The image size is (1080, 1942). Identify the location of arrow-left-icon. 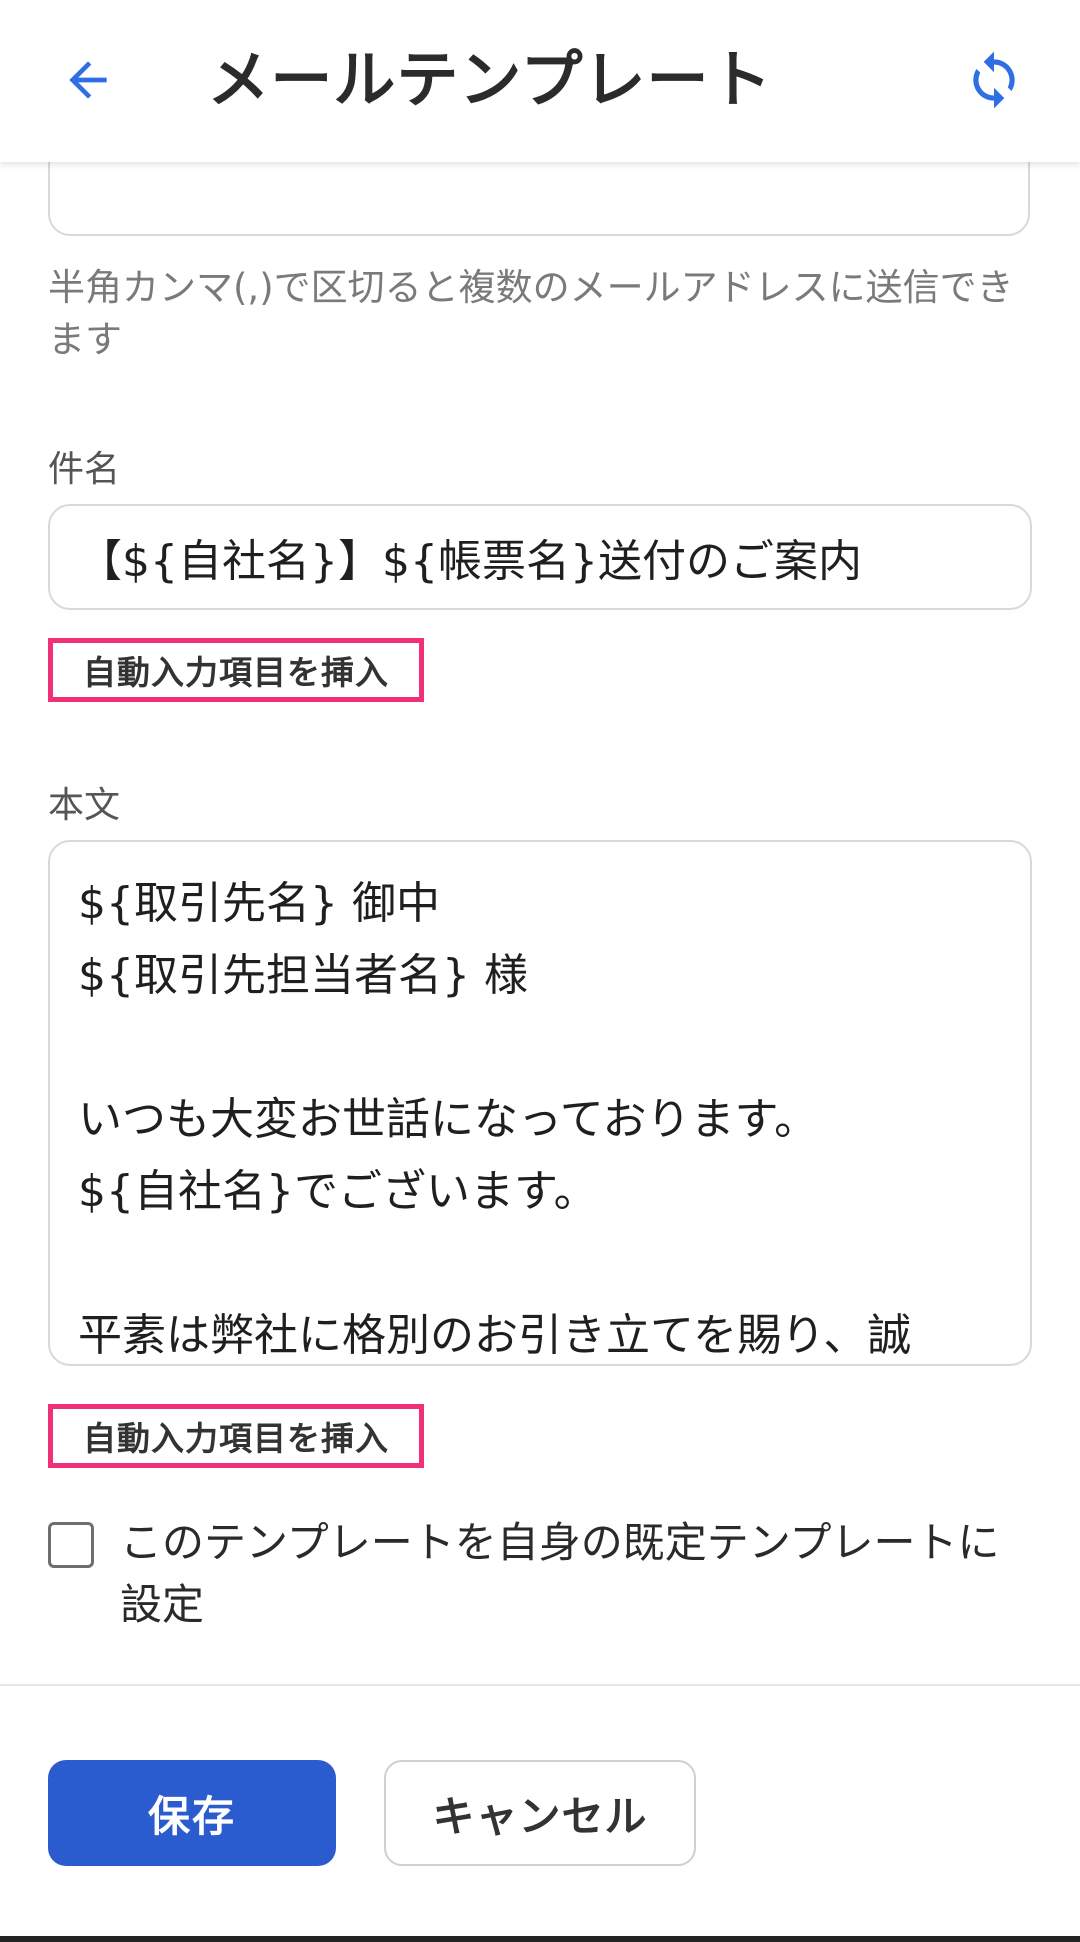
(88, 80).